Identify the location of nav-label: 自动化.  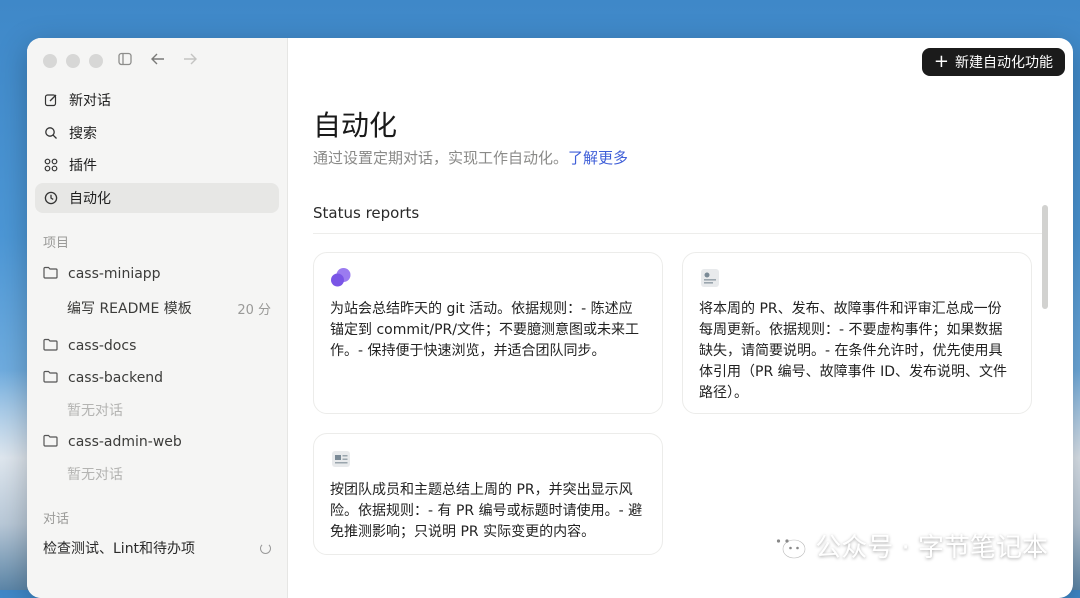
(90, 198).